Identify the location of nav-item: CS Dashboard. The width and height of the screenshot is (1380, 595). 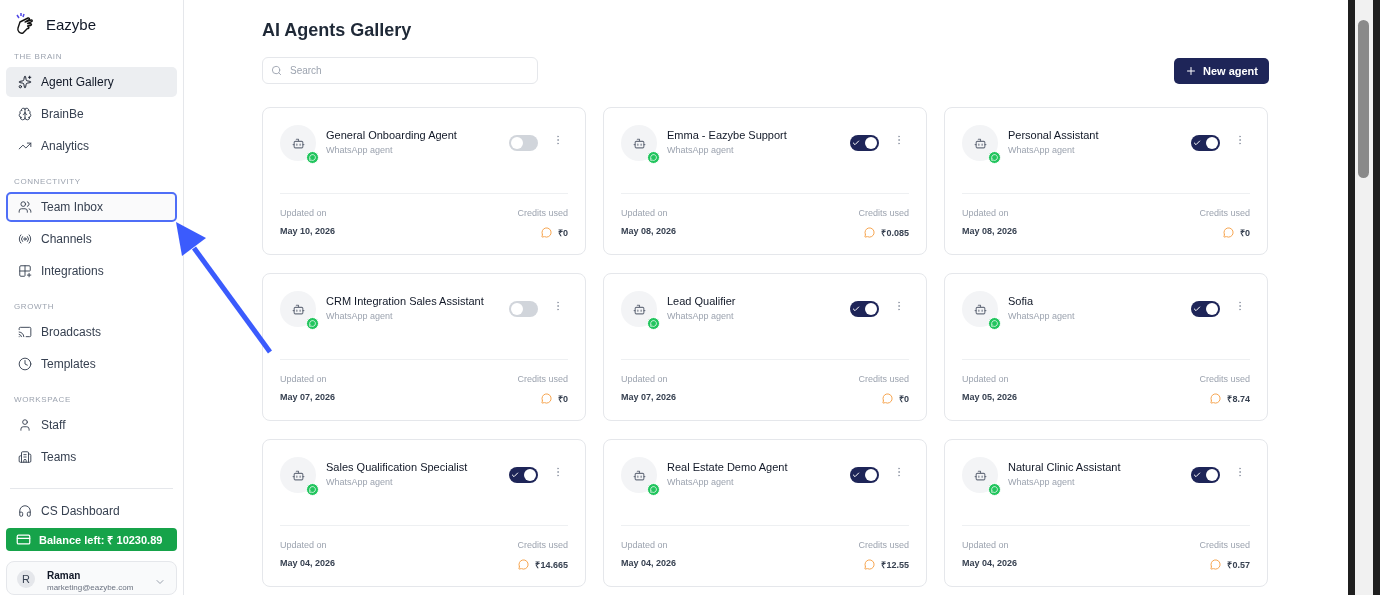
(91, 511).